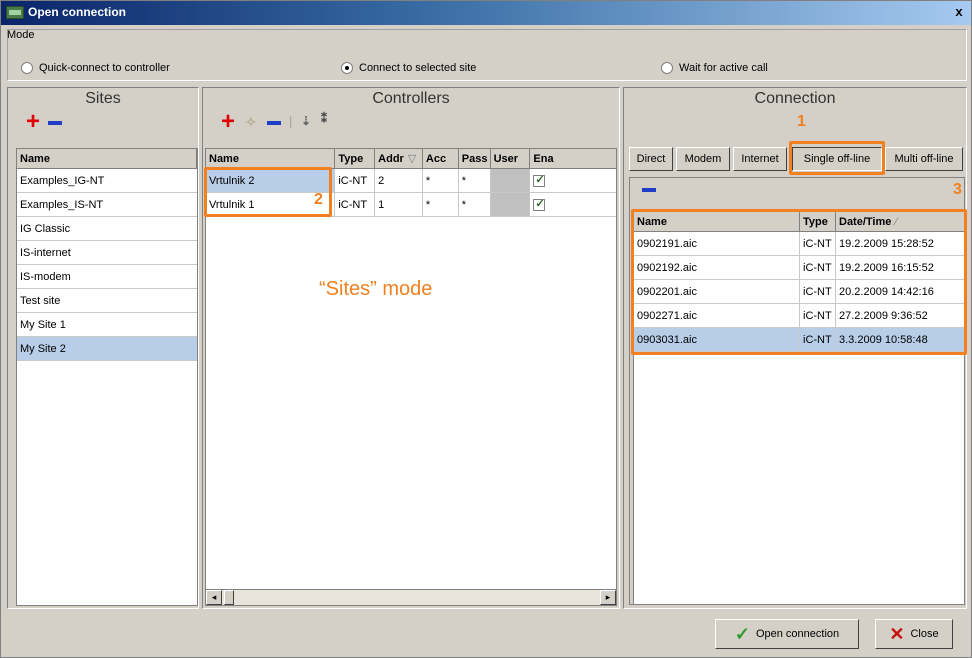 The width and height of the screenshot is (972, 658). What do you see at coordinates (107, 277) in the screenshot?
I see `list-item: IS-modem` at bounding box center [107, 277].